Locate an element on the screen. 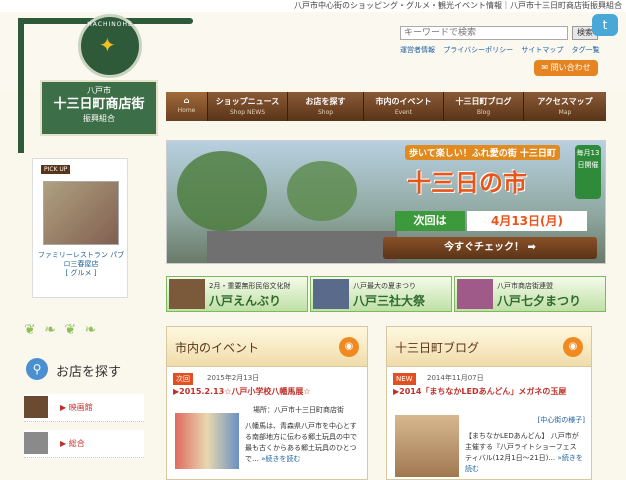 The height and width of the screenshot is (480, 626). banner-next-label: 次回は is located at coordinates (430, 221).